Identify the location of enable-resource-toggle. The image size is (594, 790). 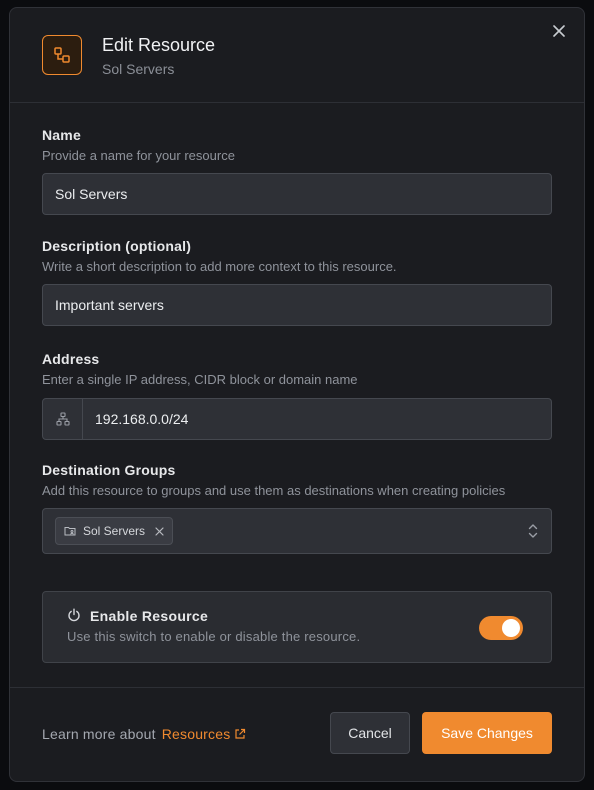
(501, 628).